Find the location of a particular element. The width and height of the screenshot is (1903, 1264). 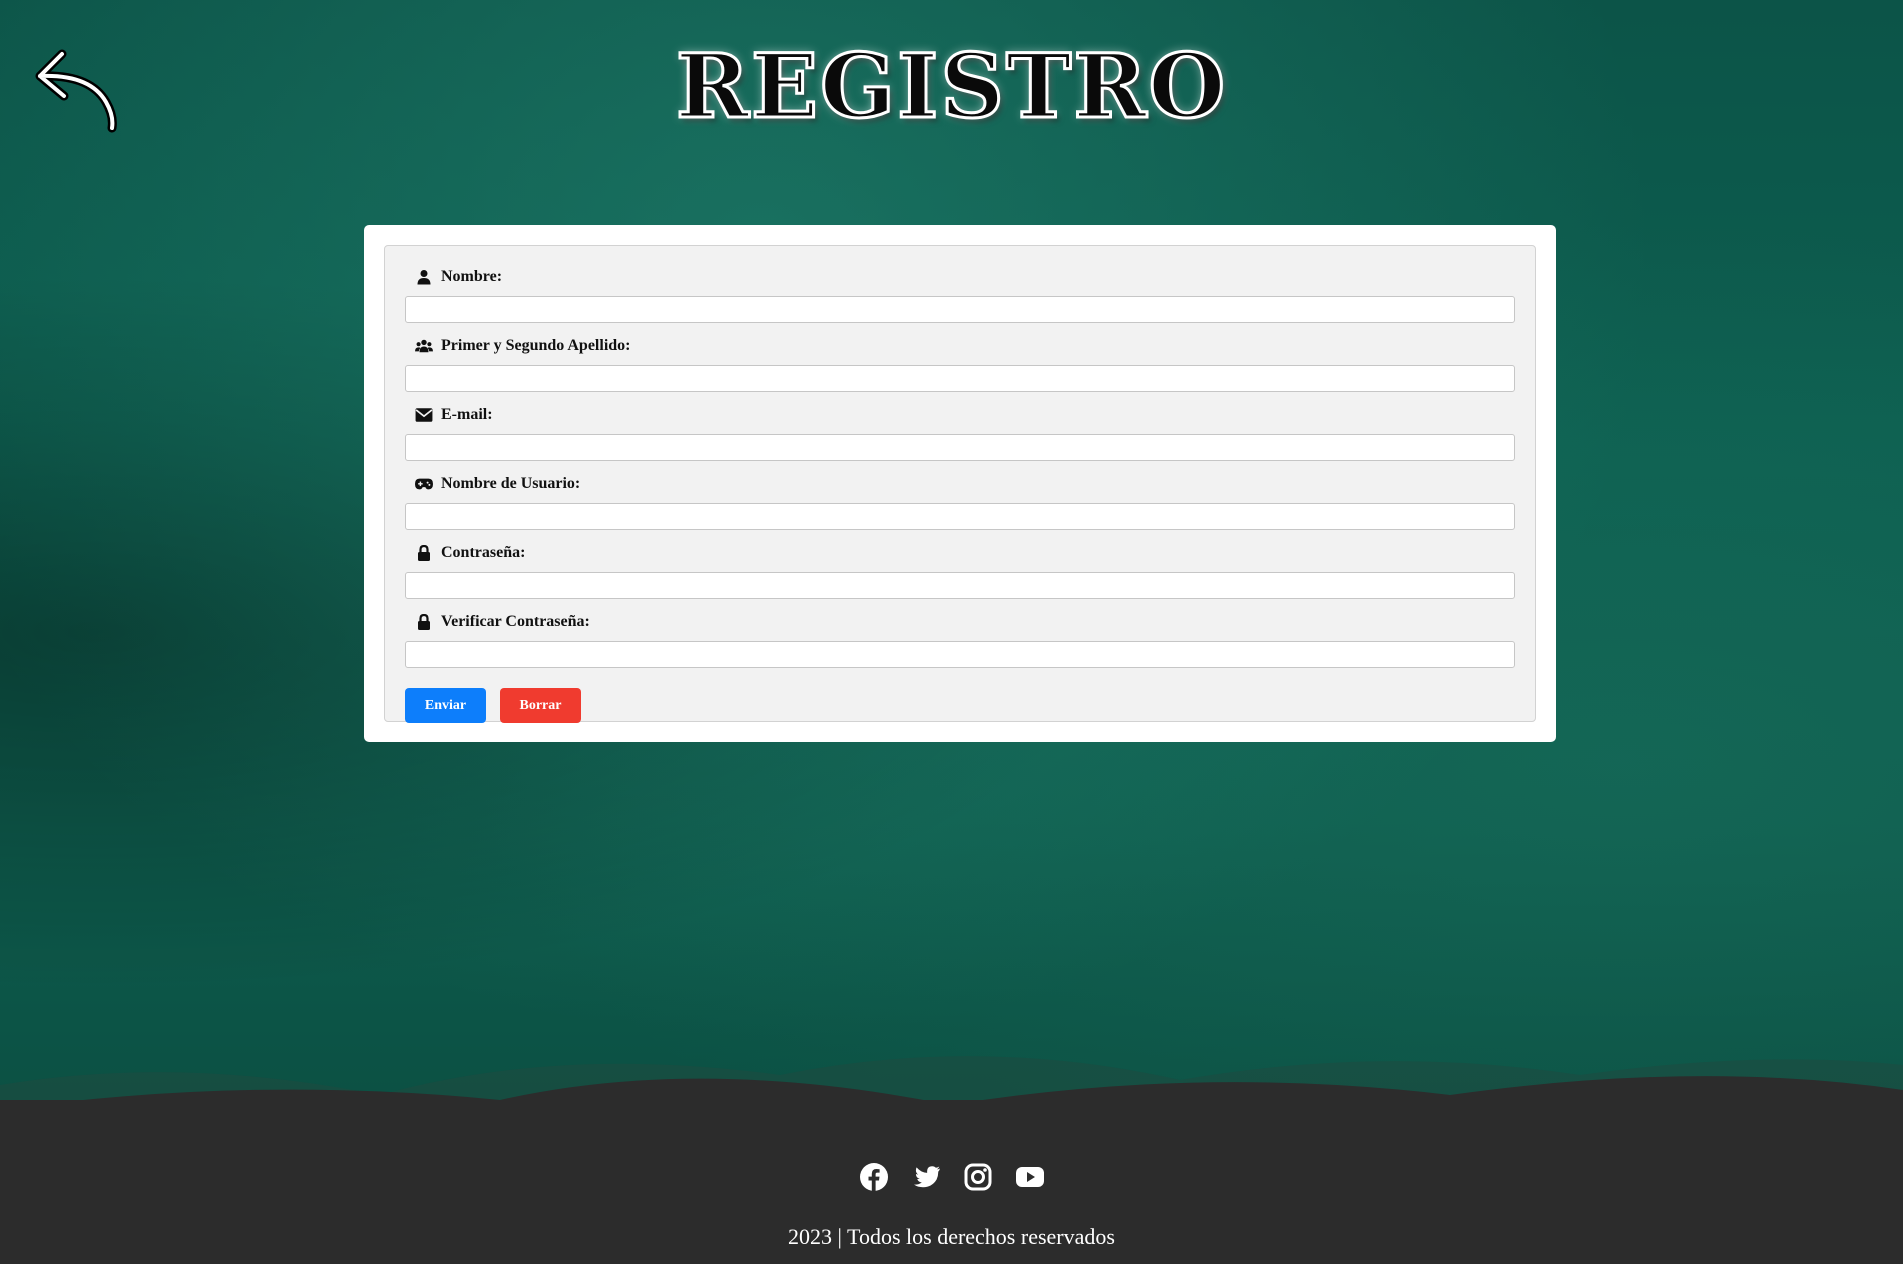

youtube-link is located at coordinates (1030, 1177).